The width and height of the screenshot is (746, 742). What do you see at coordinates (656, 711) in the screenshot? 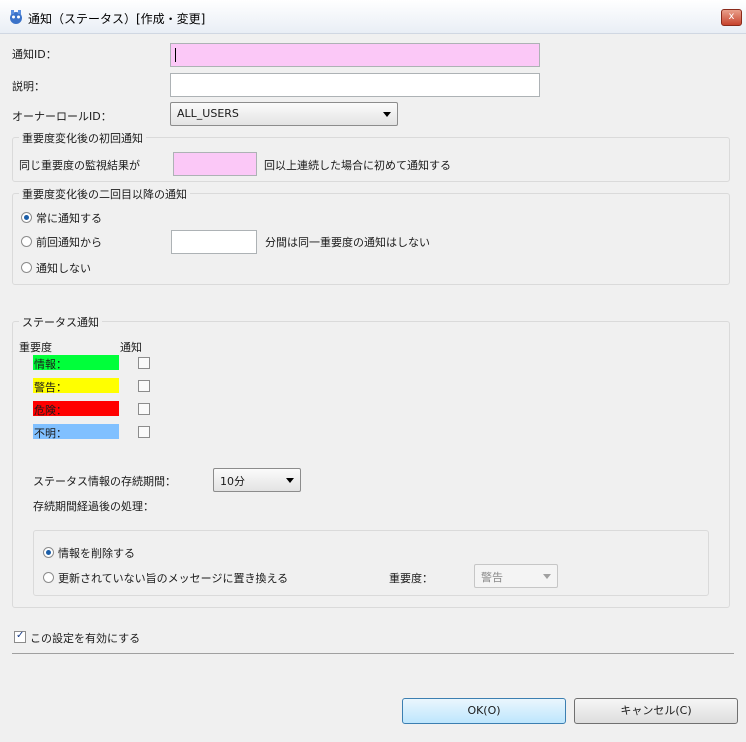
I see `cancel-button: キャンセル(C)` at bounding box center [656, 711].